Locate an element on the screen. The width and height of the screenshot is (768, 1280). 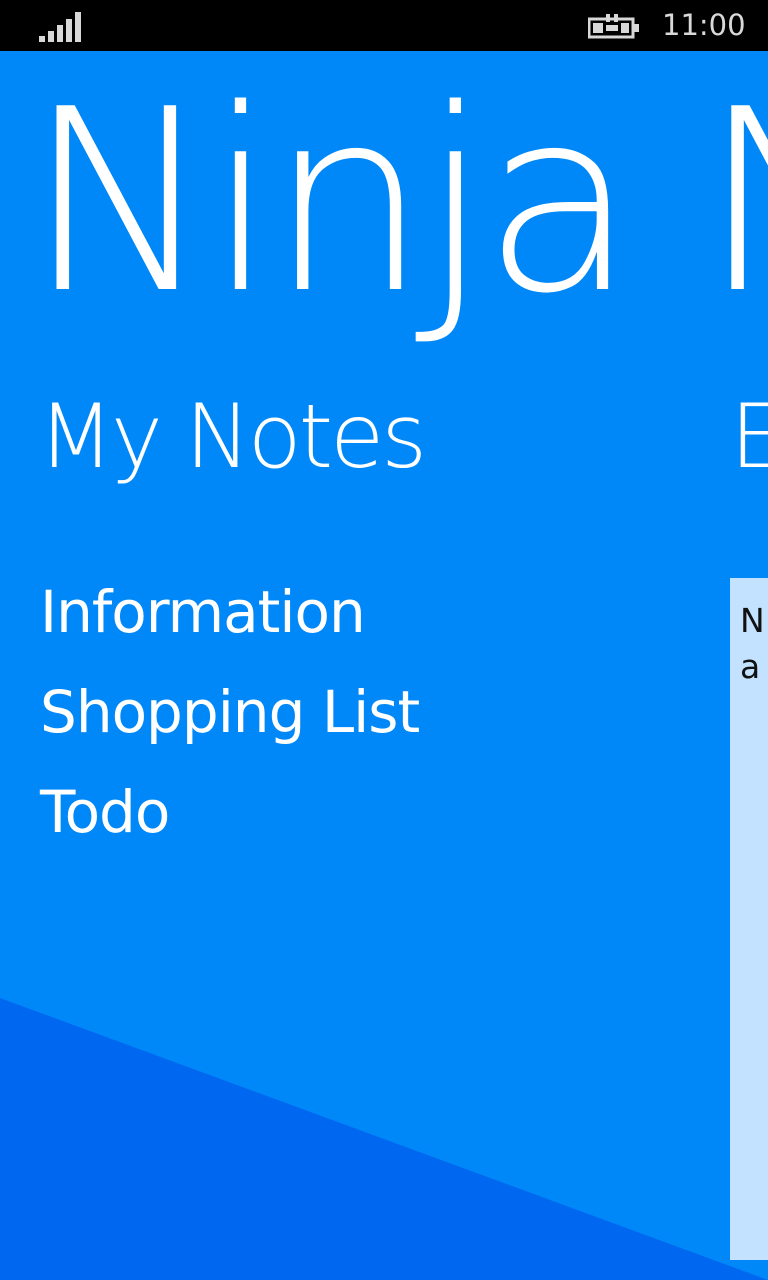
note-editor-peek: N a is located at coordinates (749, 919).